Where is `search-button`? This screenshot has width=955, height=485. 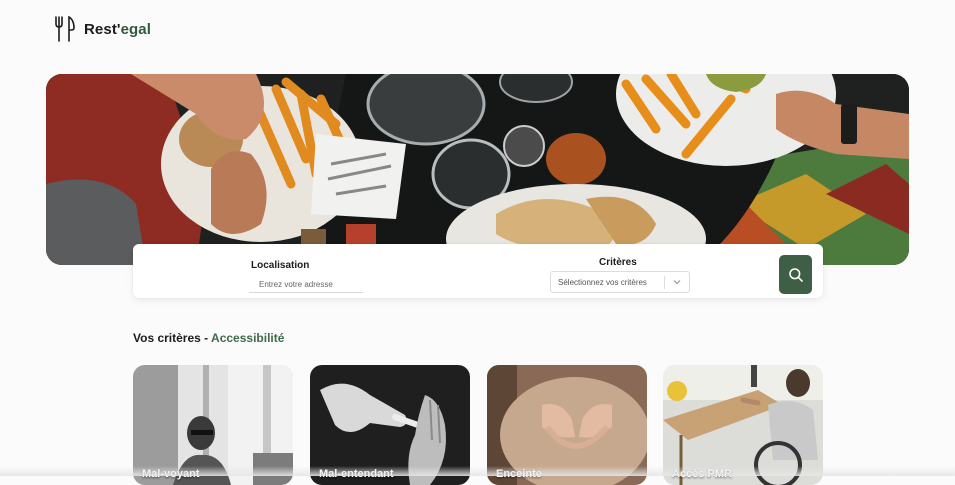
search-button is located at coordinates (795, 274).